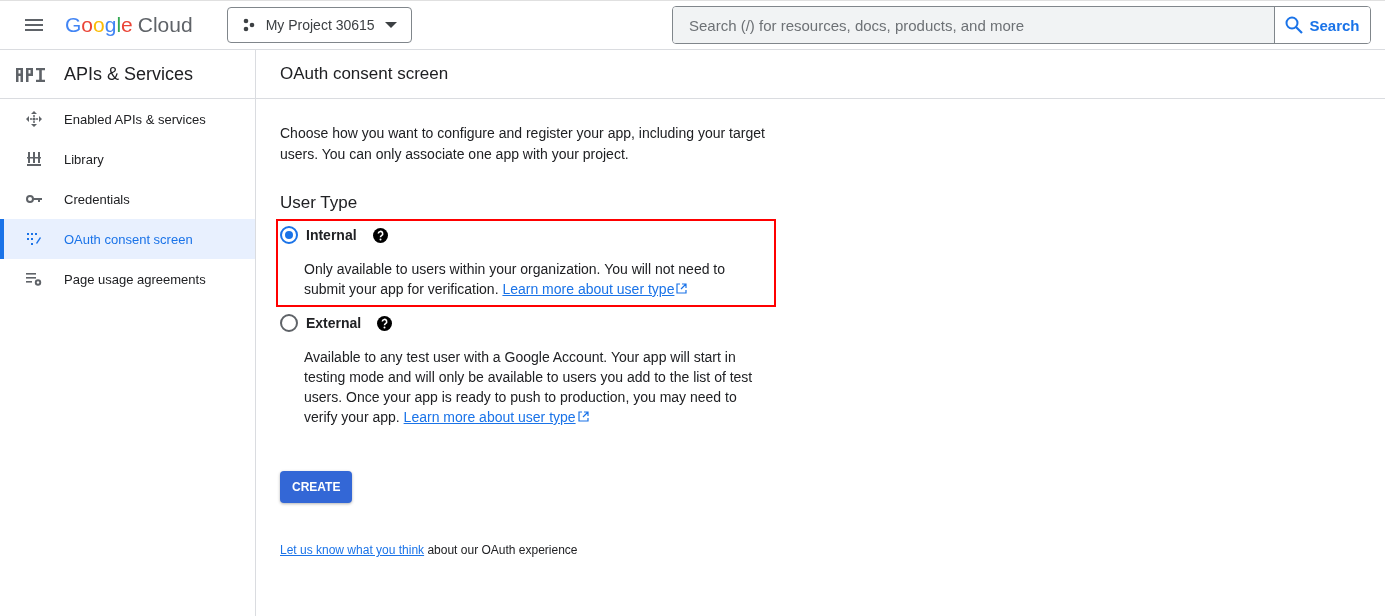 The width and height of the screenshot is (1385, 616). What do you see at coordinates (331, 235) in the screenshot?
I see `option-label: Internal` at bounding box center [331, 235].